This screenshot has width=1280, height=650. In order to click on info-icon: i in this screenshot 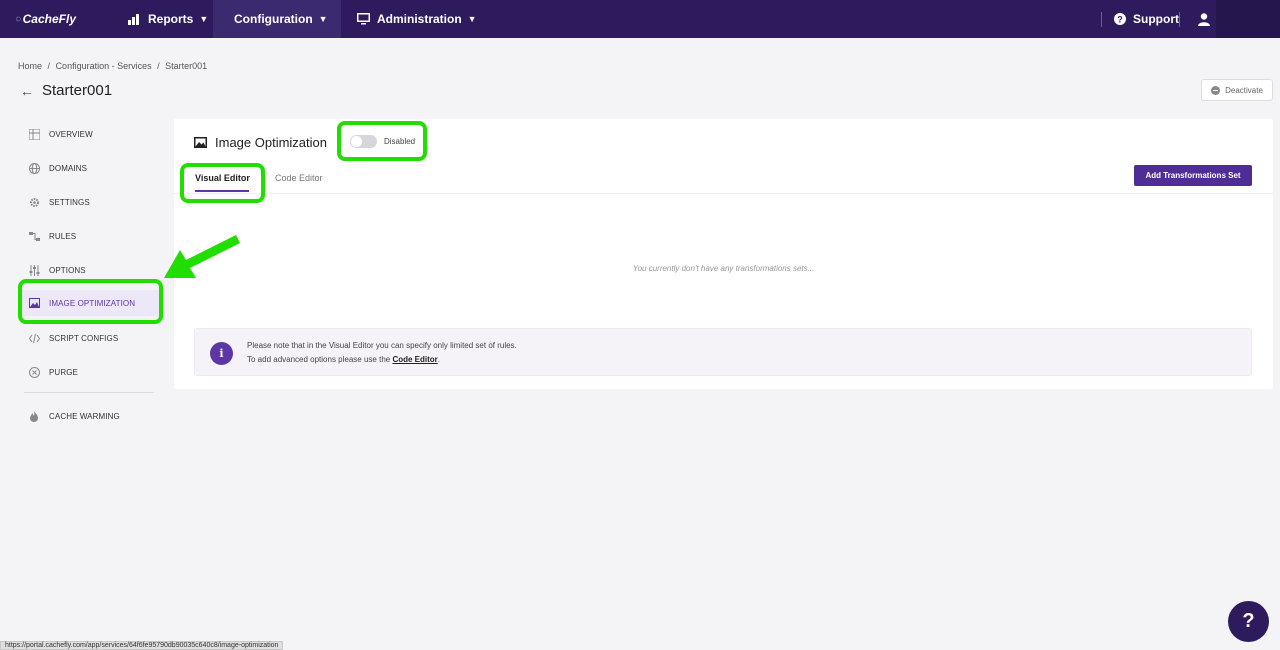, I will do `click(221, 353)`.